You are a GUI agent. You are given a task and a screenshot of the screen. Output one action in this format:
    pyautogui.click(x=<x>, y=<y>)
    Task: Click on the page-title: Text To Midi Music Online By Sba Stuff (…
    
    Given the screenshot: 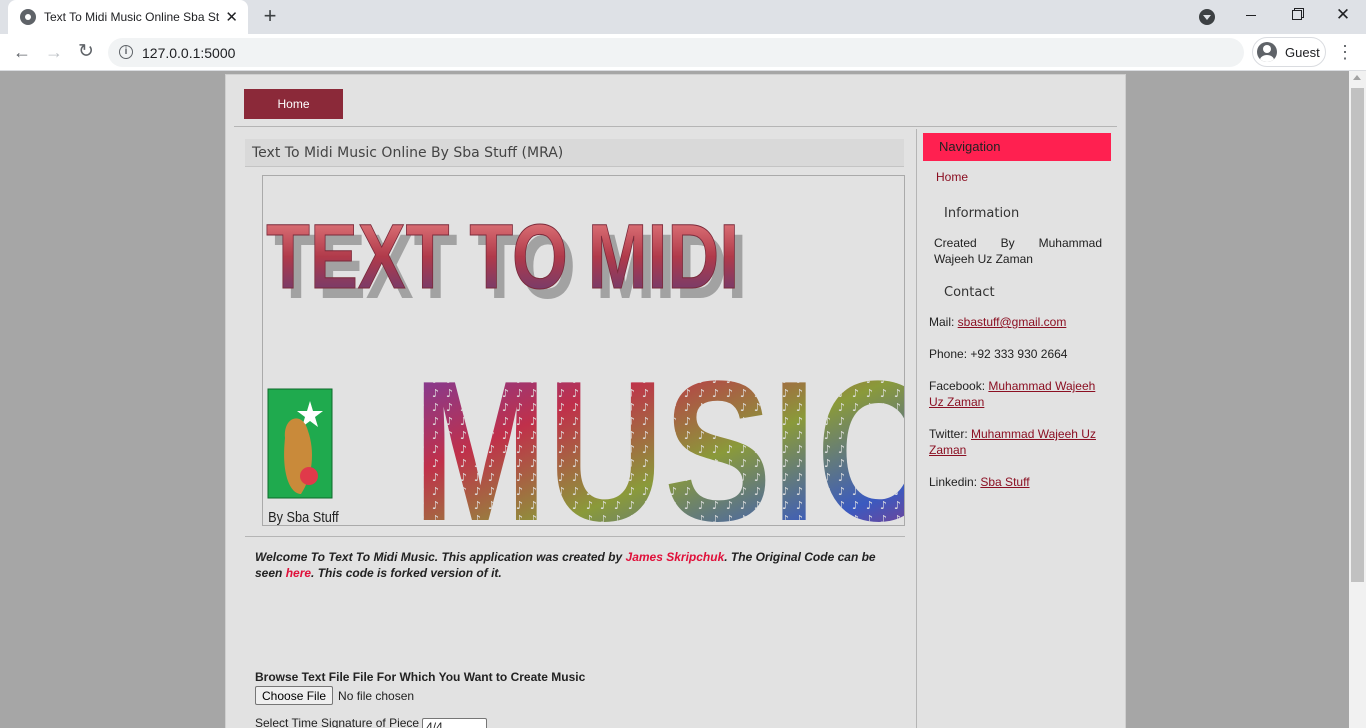 What is the action you would take?
    pyautogui.click(x=574, y=153)
    